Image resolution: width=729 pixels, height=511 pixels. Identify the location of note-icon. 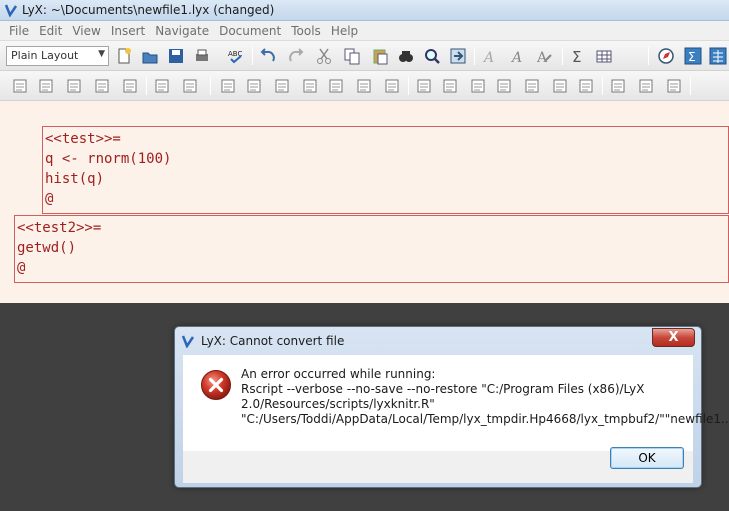
(586, 86).